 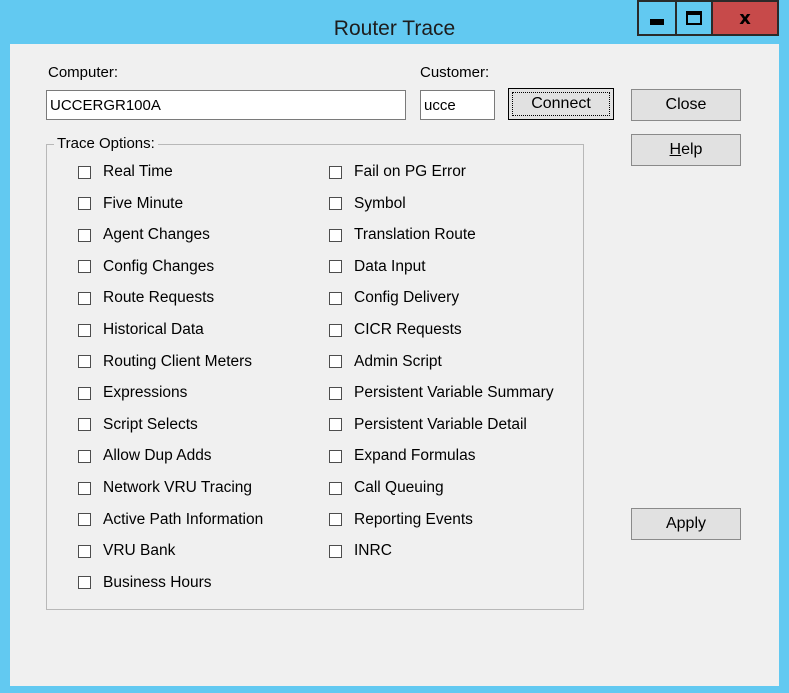 What do you see at coordinates (84, 330) in the screenshot?
I see `checkbox-historical-data` at bounding box center [84, 330].